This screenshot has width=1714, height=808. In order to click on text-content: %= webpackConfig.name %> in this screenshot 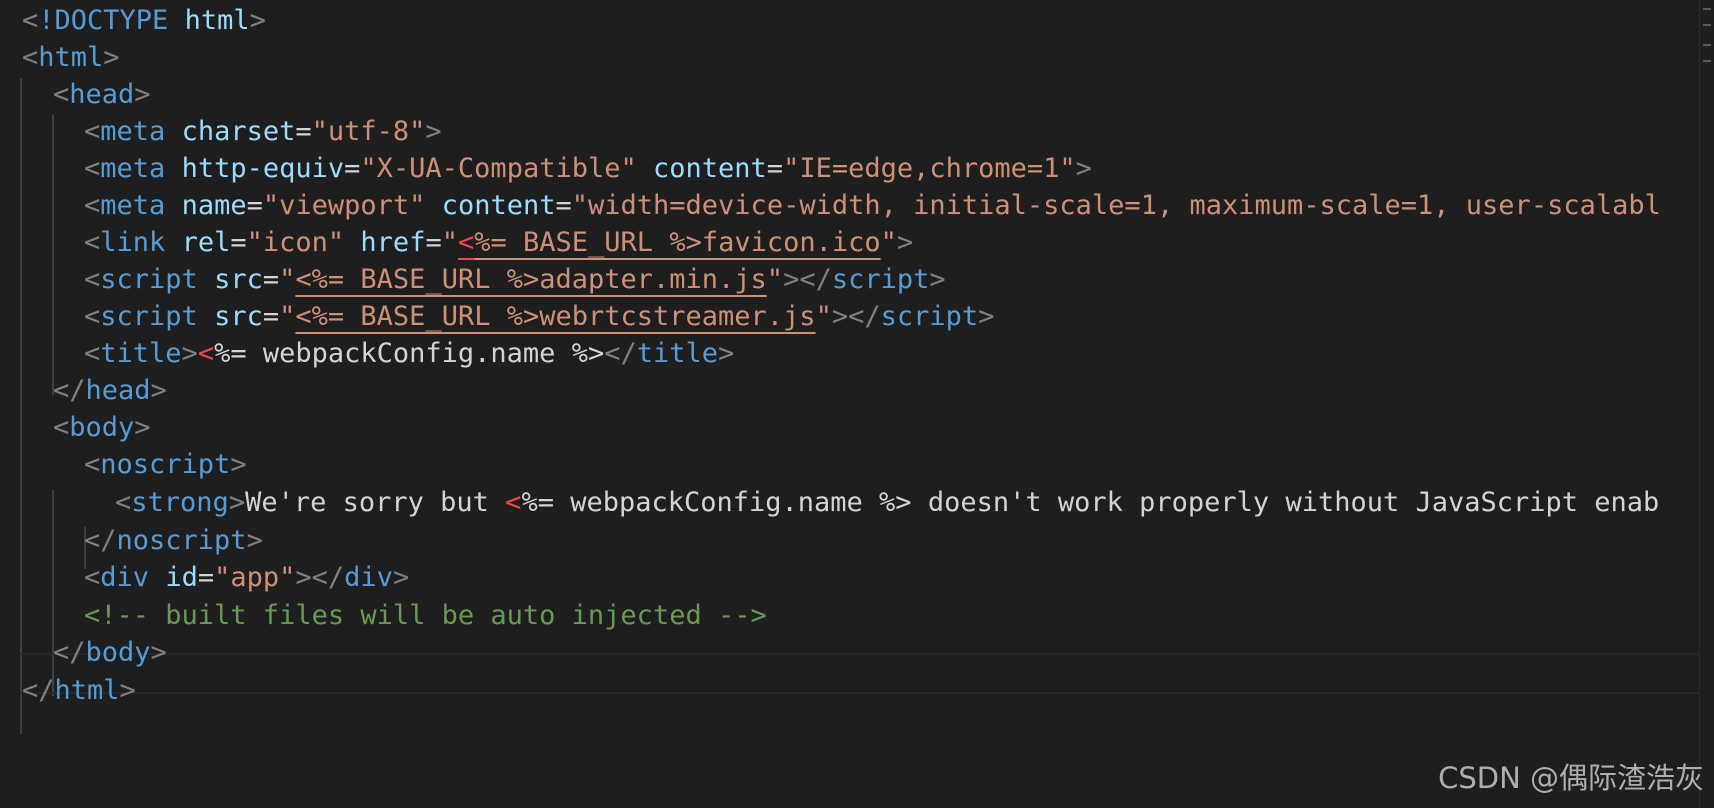, I will do `click(409, 353)`.